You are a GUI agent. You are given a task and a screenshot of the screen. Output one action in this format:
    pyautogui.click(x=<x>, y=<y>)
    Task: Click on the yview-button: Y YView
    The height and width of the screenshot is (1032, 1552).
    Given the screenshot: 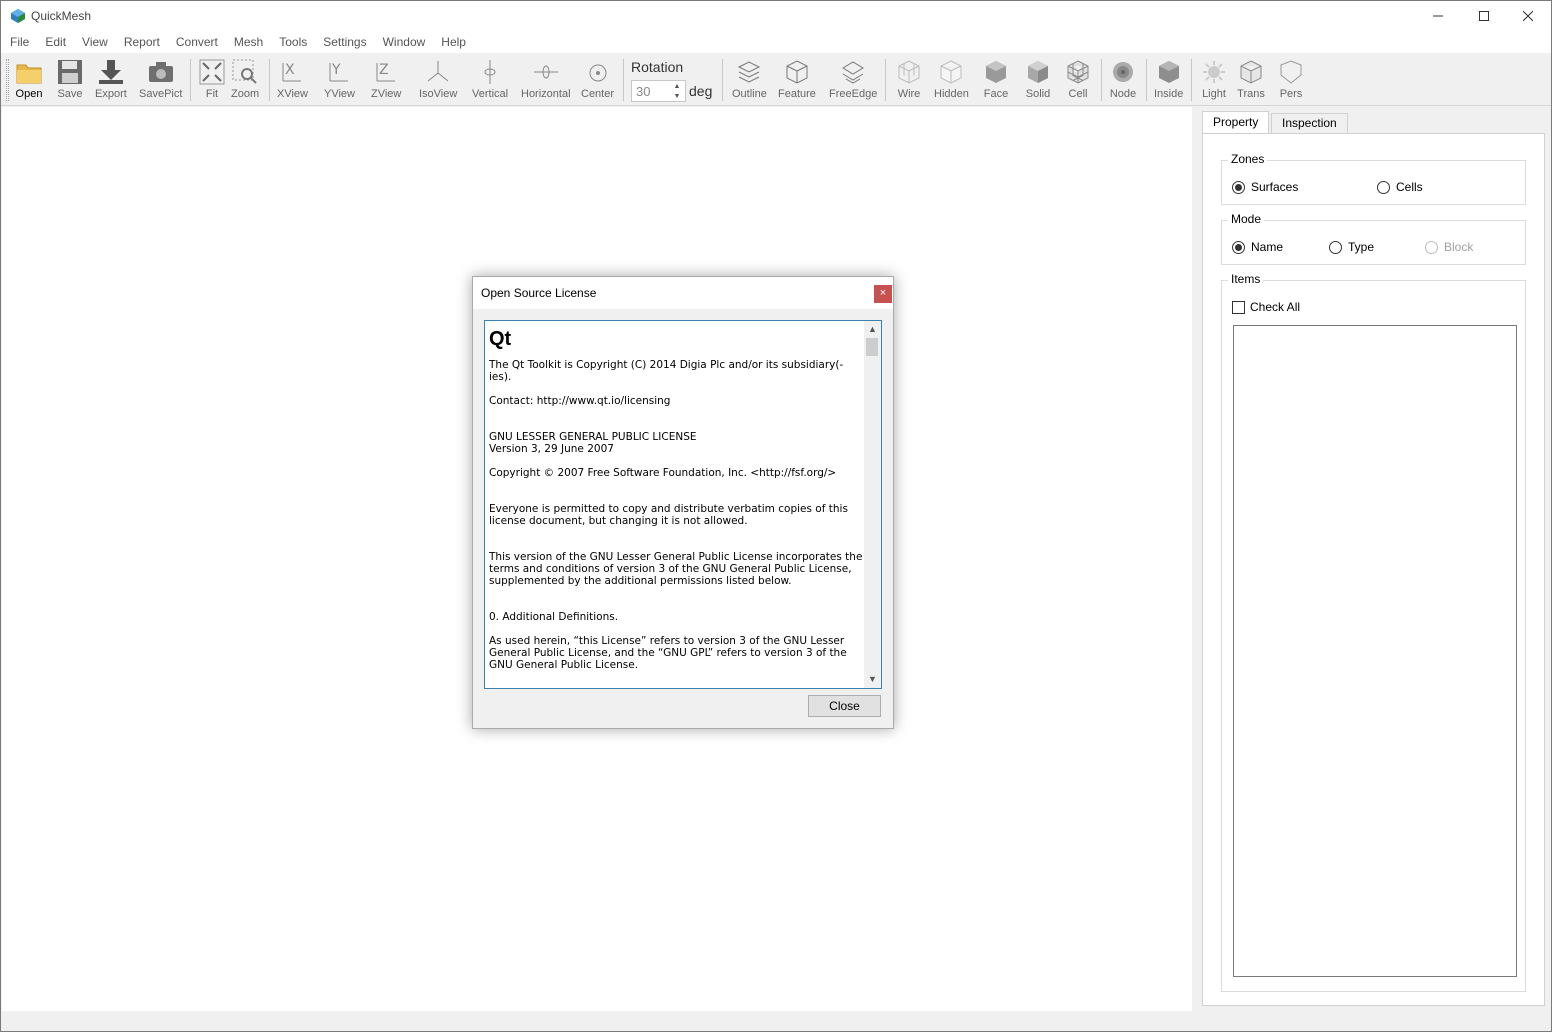 What is the action you would take?
    pyautogui.click(x=339, y=80)
    